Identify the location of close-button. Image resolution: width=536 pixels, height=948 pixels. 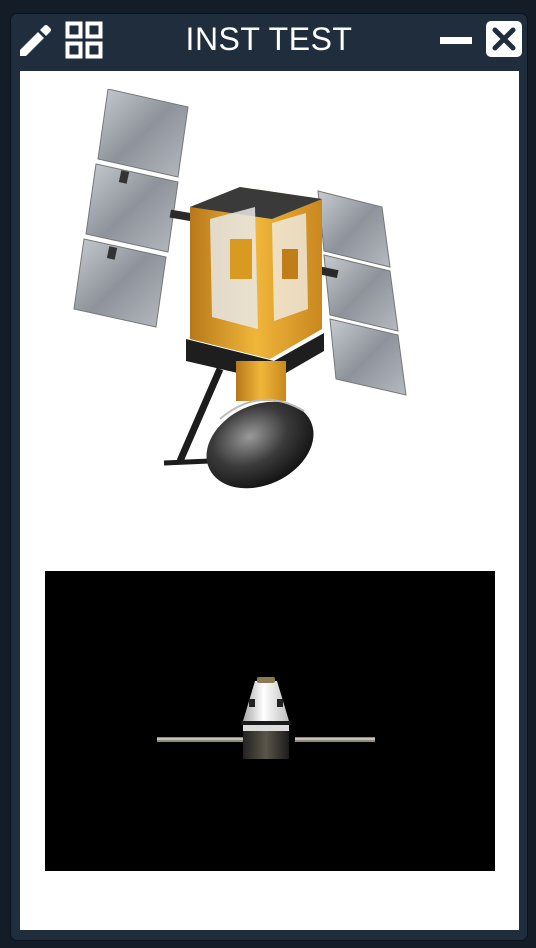
(504, 39).